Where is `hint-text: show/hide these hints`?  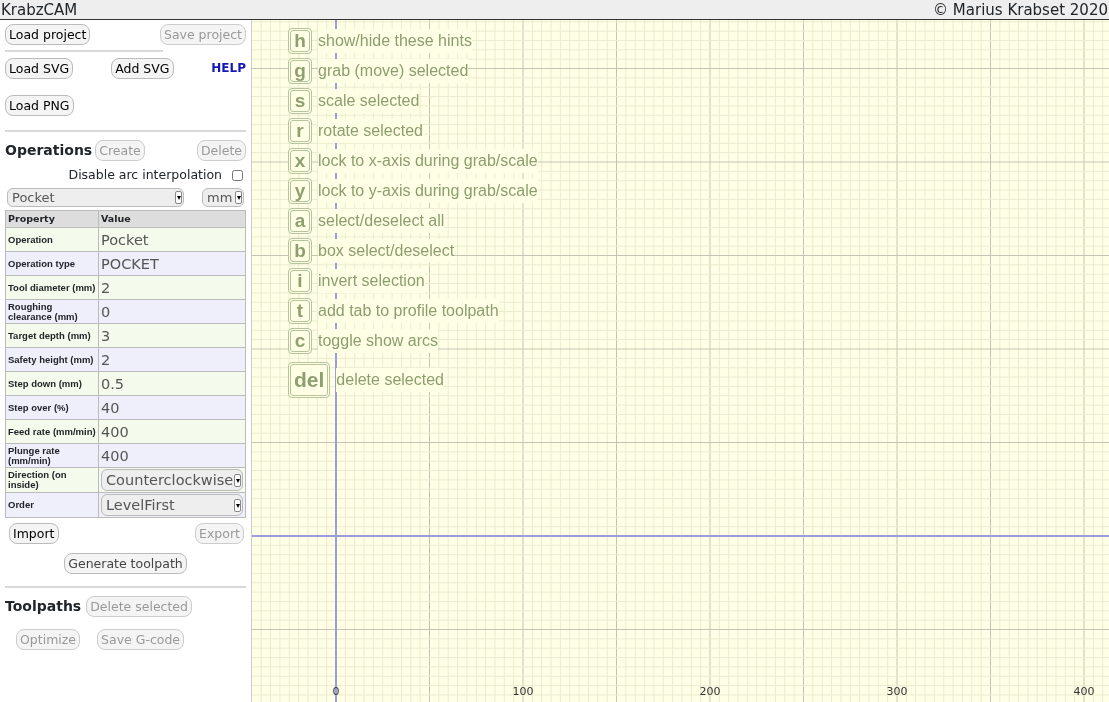
hint-text: show/hide these hints is located at coordinates (395, 41).